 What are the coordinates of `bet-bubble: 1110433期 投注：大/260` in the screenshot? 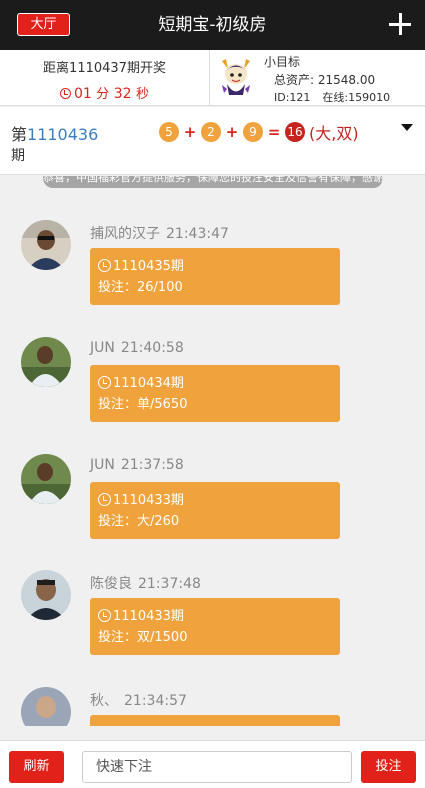 It's located at (215, 510).